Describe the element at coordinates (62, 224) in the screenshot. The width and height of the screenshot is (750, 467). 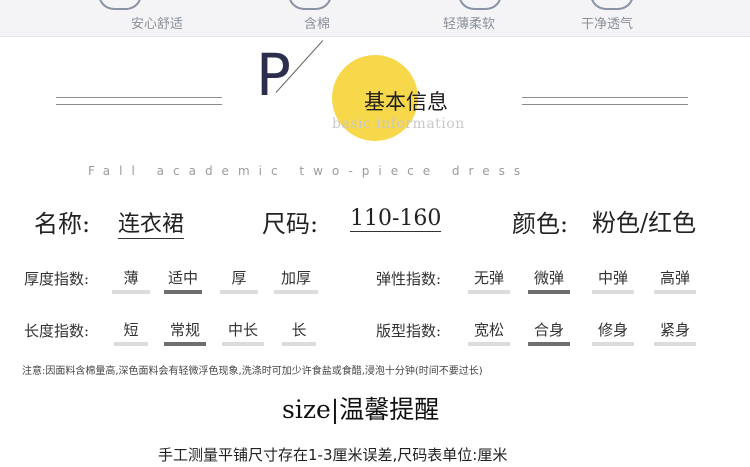
I see `name-label: 名称:` at that location.